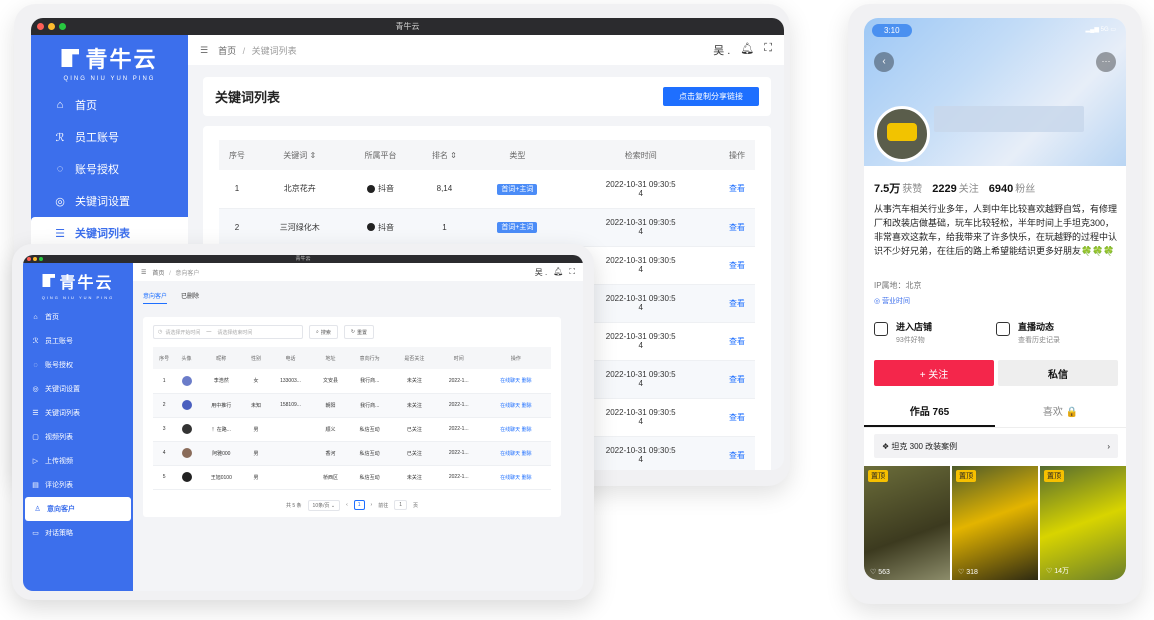  Describe the element at coordinates (35, 533) in the screenshot. I see `menu-icon: ▭` at that location.